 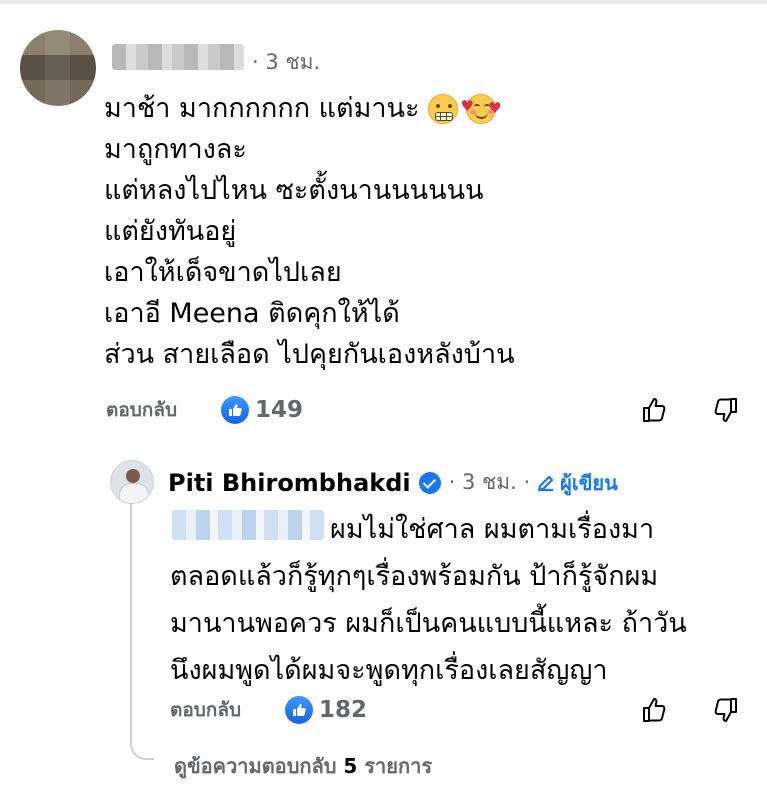 What do you see at coordinates (309, 149) in the screenshot?
I see `comment-line: มาถูกทางละ` at bounding box center [309, 149].